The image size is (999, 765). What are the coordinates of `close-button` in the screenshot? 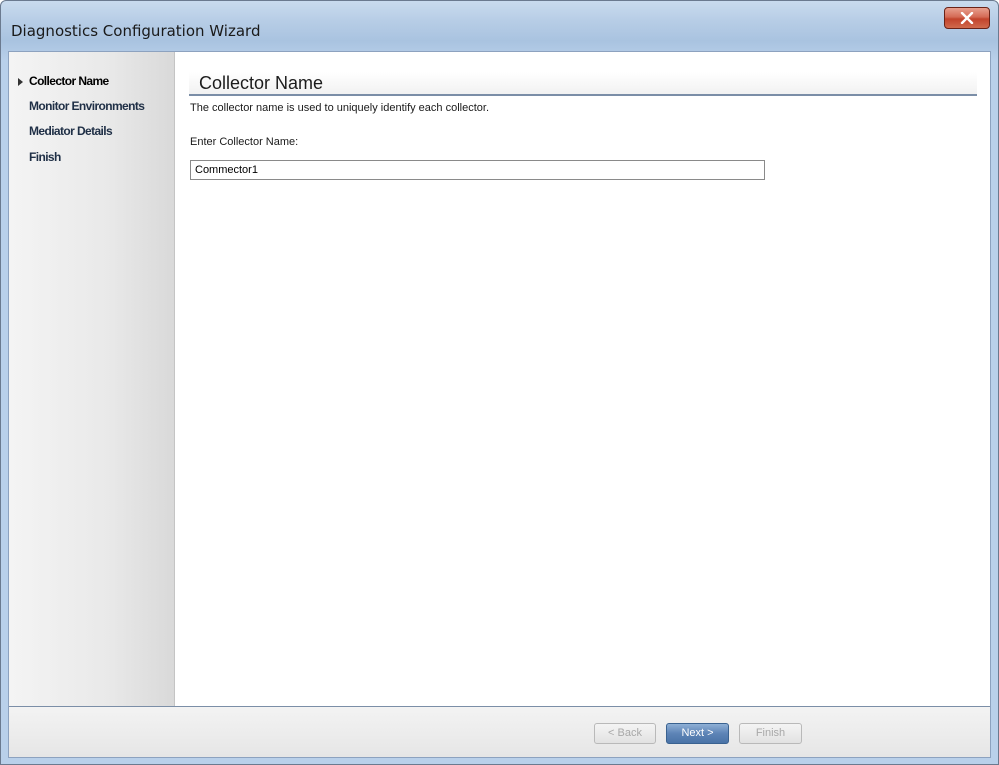 It's located at (967, 18).